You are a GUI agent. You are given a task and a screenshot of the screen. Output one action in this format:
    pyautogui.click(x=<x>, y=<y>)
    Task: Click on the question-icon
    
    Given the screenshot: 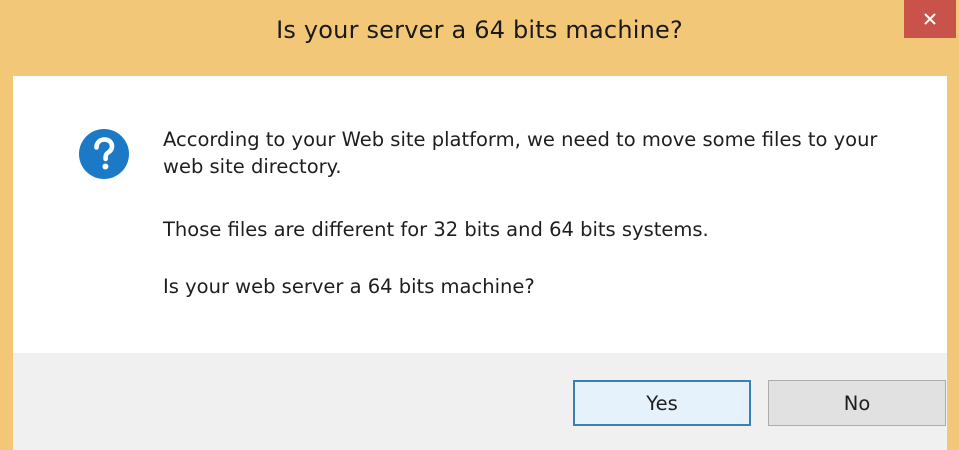 What is the action you would take?
    pyautogui.click(x=104, y=154)
    